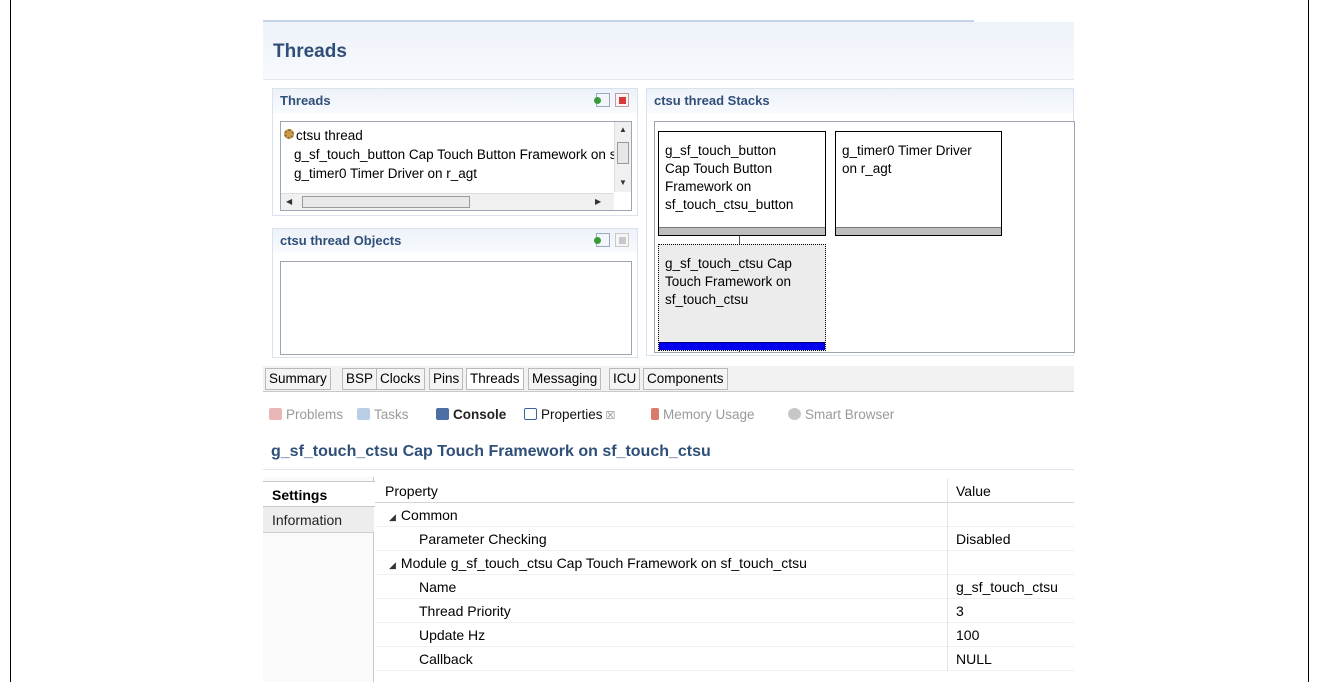 The height and width of the screenshot is (682, 1320). What do you see at coordinates (10, 341) in the screenshot?
I see `frame-border-left` at bounding box center [10, 341].